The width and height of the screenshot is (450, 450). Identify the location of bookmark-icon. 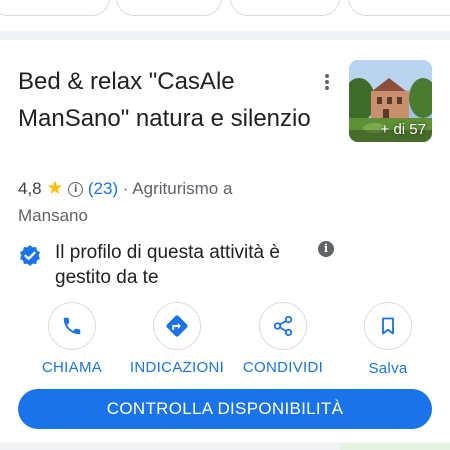
(388, 326).